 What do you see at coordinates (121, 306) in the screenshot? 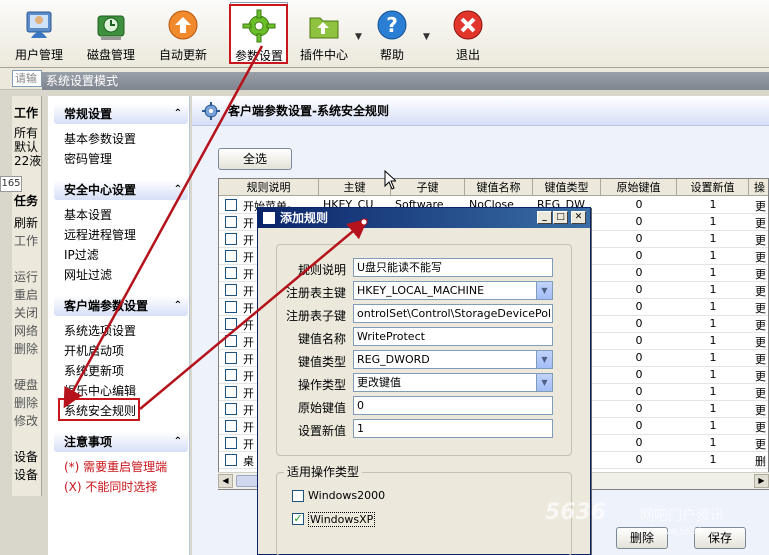
I see `nav-section-client: 客户端参数设置 ⌃` at bounding box center [121, 306].